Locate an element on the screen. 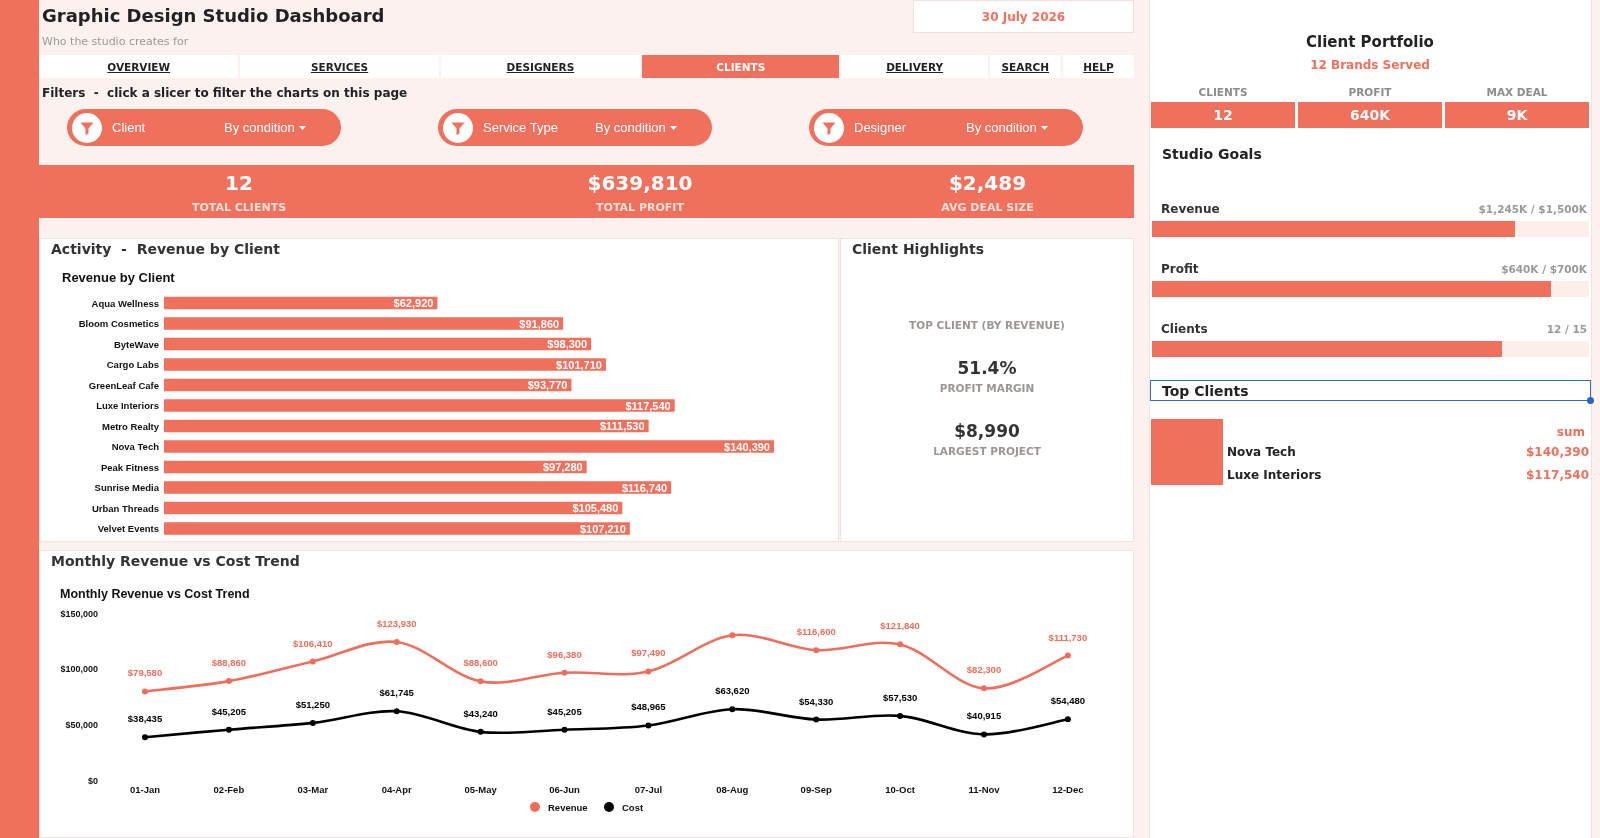  axis-label: $150,000 is located at coordinates (79, 613).